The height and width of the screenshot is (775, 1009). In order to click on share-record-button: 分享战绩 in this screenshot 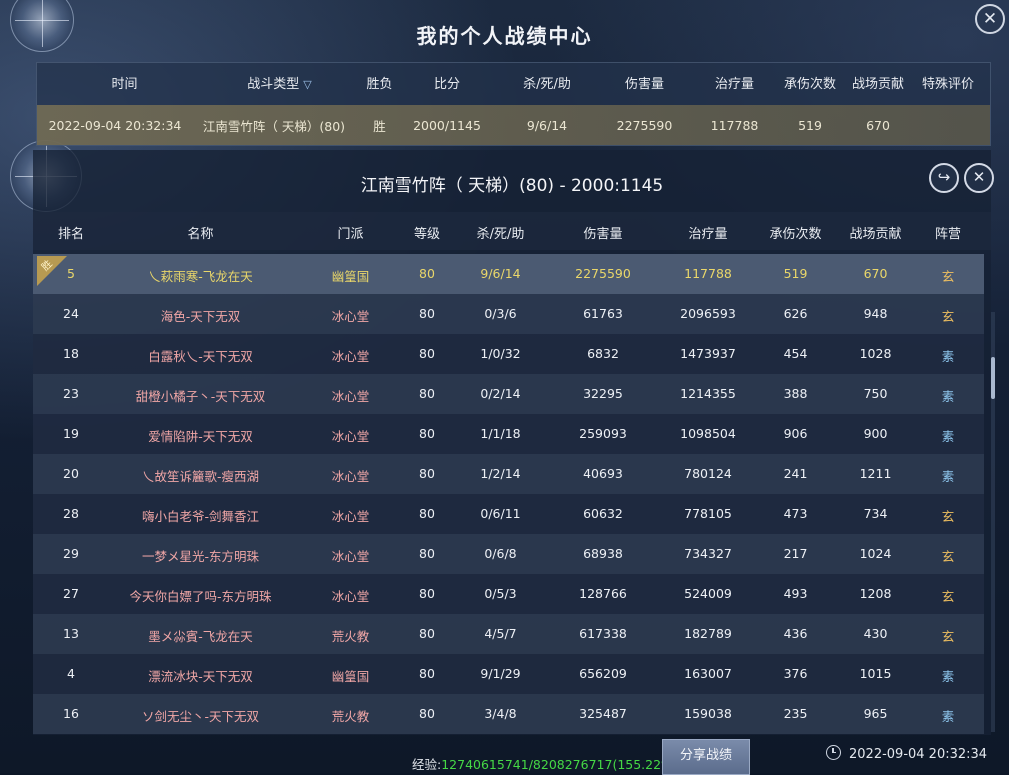, I will do `click(706, 757)`.